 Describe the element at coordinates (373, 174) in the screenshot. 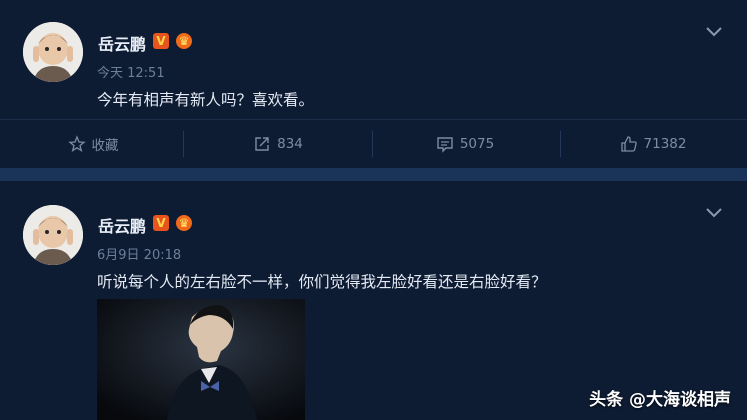

I see `post-separator` at that location.